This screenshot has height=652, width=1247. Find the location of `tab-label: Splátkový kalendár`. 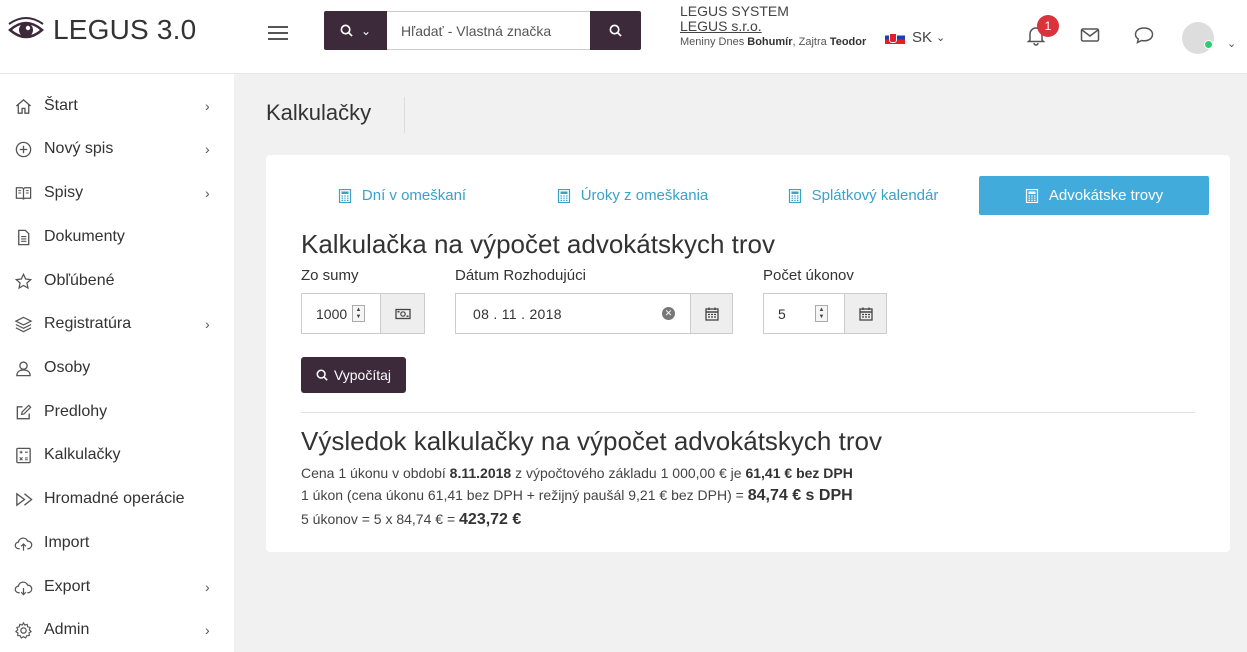

tab-label: Splátkový kalendár is located at coordinates (875, 195).